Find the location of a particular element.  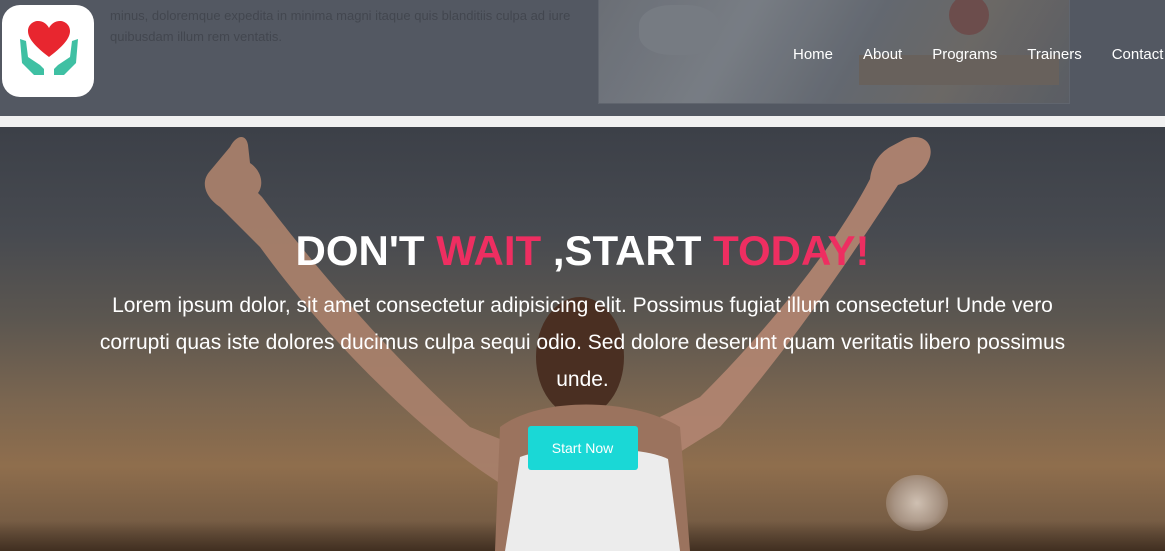

main-nav: Home About Programs Trainers Contact is located at coordinates (979, 54).